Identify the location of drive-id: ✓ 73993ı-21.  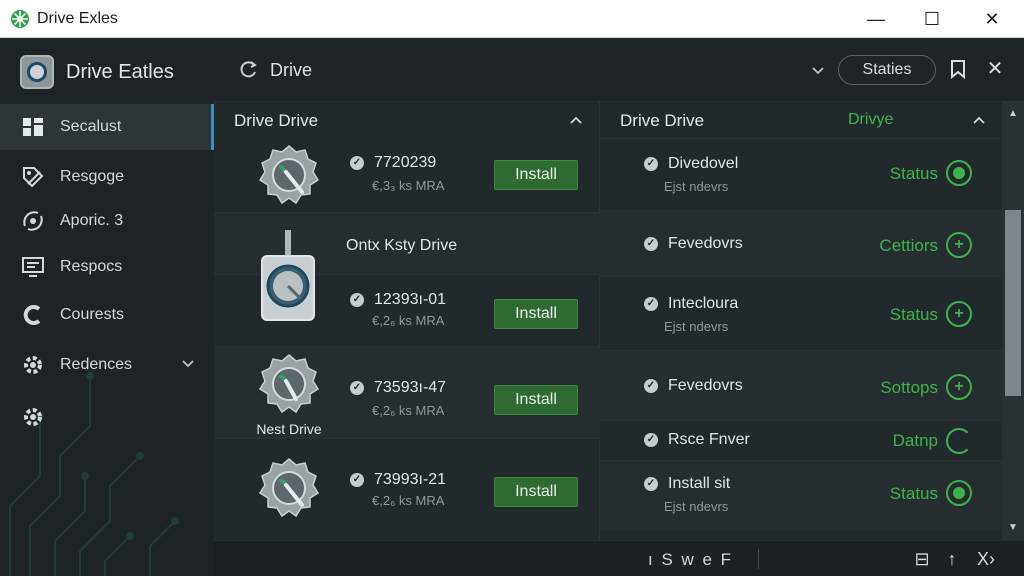
(398, 480).